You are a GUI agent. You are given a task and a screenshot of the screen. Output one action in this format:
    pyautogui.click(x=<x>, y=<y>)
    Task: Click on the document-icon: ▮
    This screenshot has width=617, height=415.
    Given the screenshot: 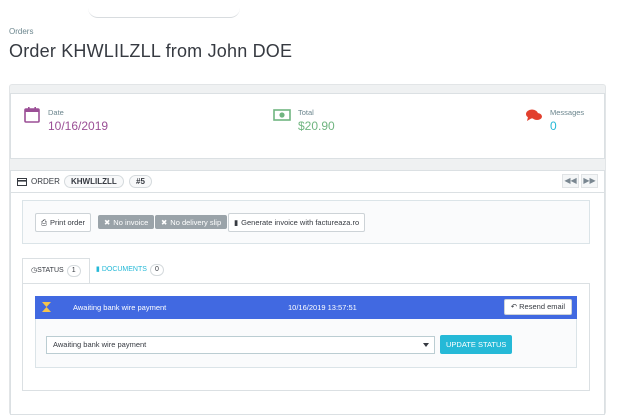 What is the action you would take?
    pyautogui.click(x=98, y=269)
    